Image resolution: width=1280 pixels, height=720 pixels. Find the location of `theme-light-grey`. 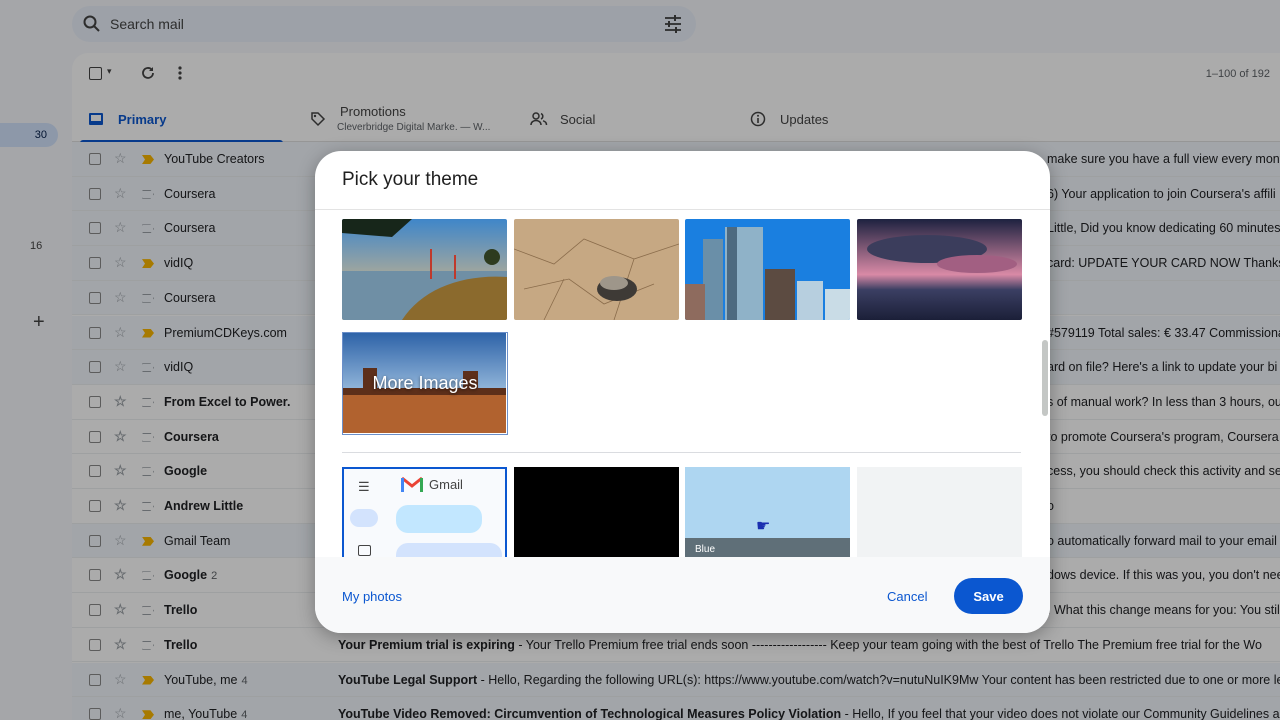

theme-light-grey is located at coordinates (939, 512).